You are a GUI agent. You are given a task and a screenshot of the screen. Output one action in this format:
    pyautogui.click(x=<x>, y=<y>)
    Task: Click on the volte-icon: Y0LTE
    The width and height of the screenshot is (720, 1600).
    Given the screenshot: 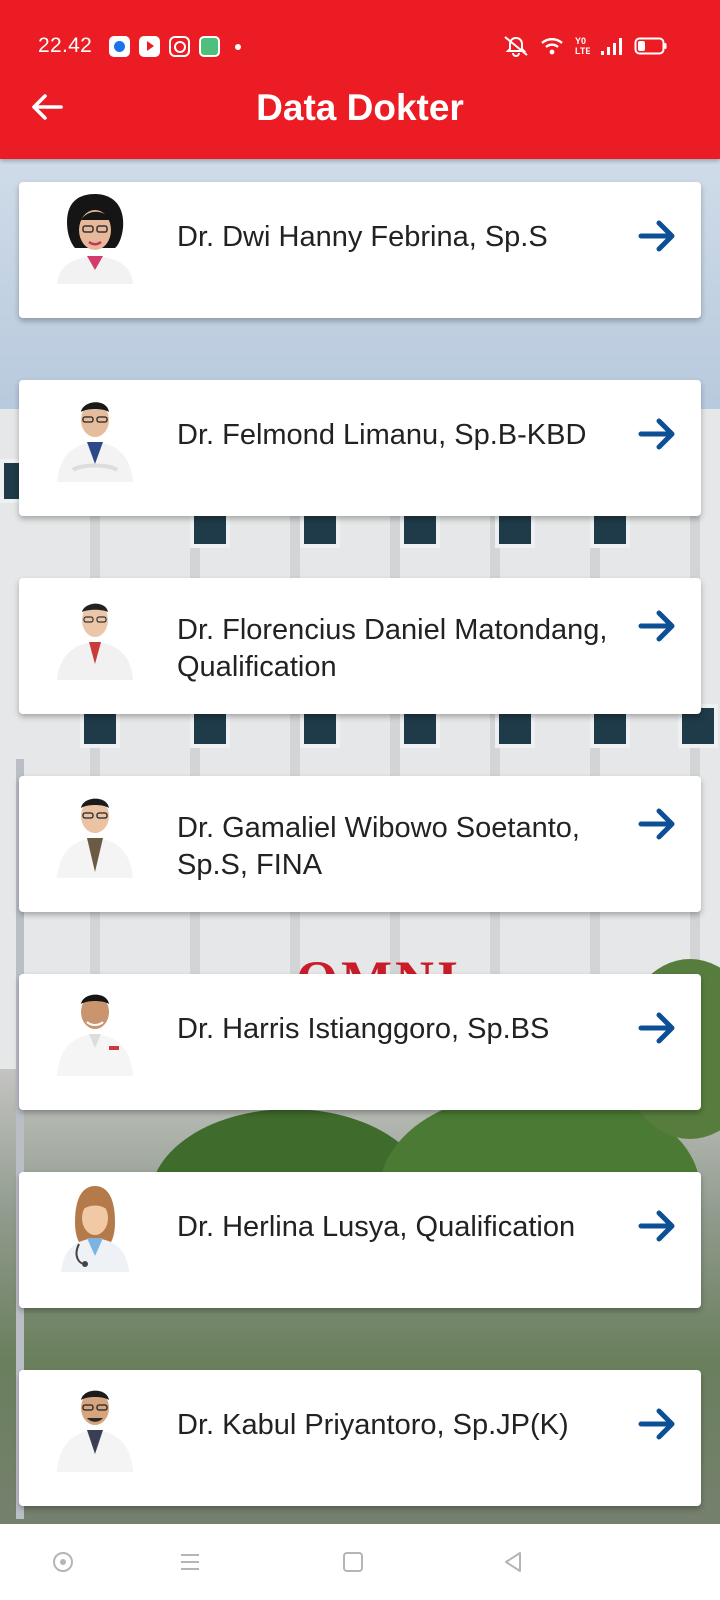 What is the action you would take?
    pyautogui.click(x=582, y=46)
    